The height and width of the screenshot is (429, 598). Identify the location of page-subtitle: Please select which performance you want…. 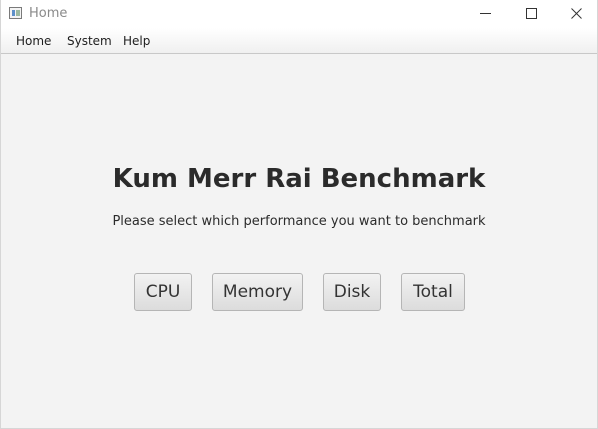
(299, 221).